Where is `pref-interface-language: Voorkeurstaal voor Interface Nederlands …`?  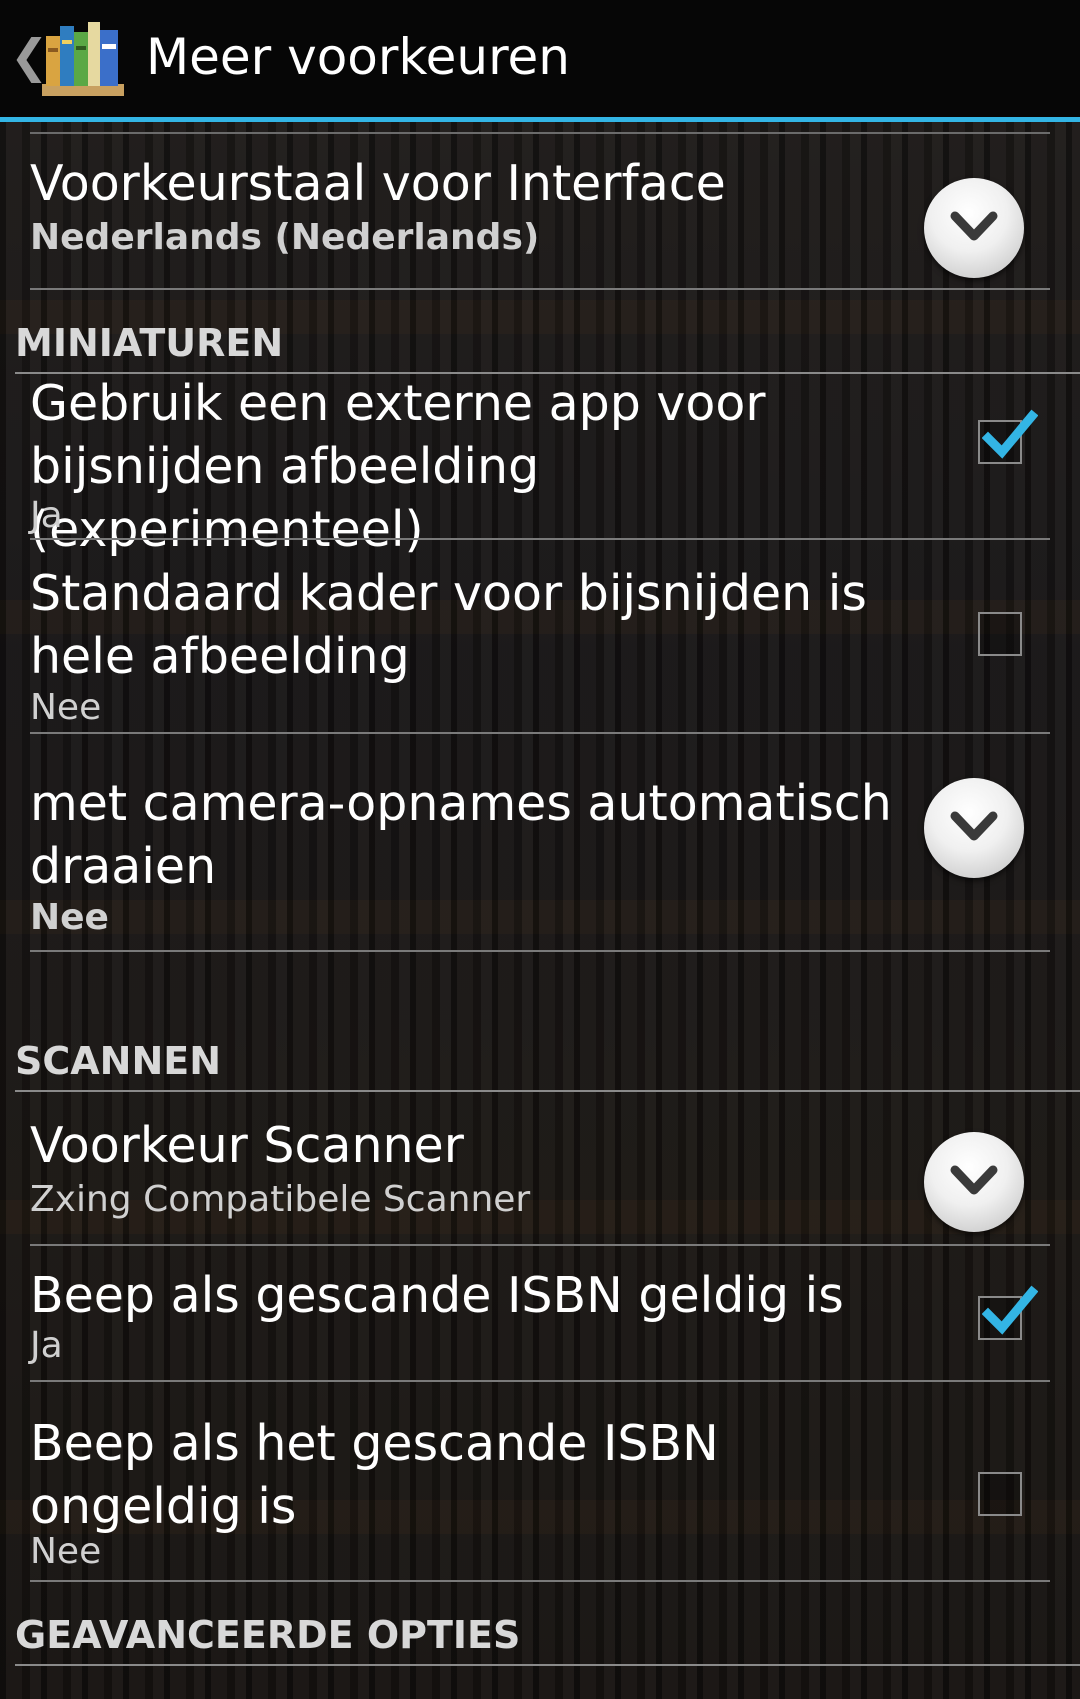 pref-interface-language: Voorkeurstaal voor Interface Nederlands … is located at coordinates (540, 219).